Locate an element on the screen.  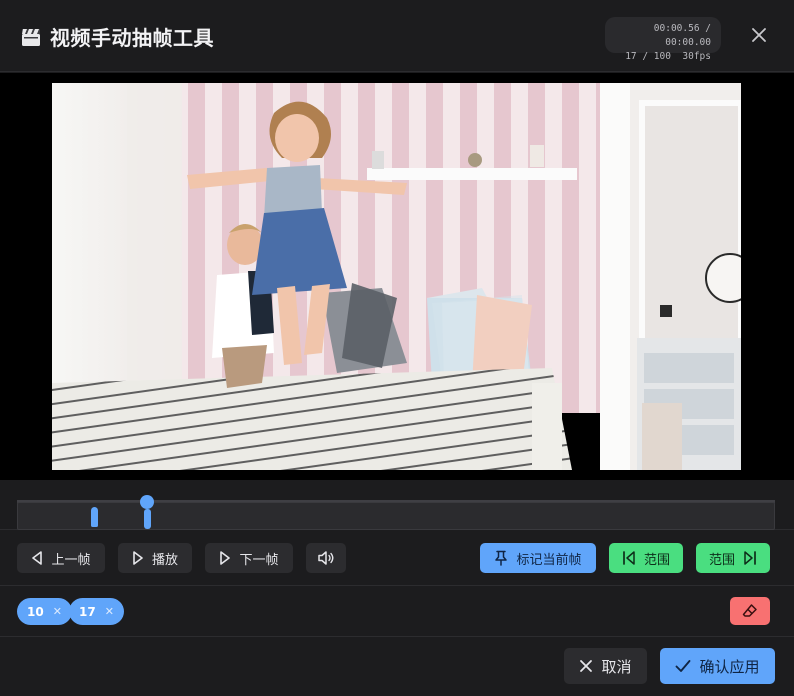
frame-tag: 10 ✕ is located at coordinates (44, 611).